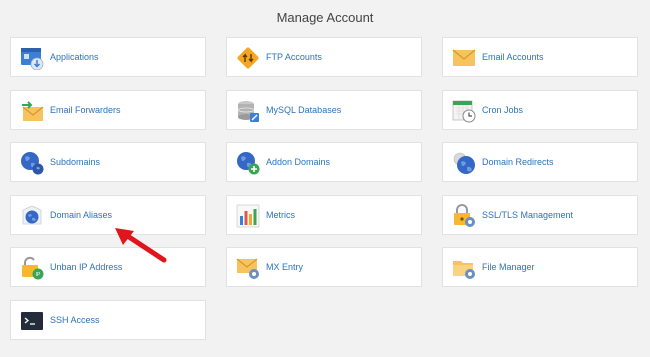 The height and width of the screenshot is (357, 650). I want to click on email-forwarders-label: Email Forwarders, so click(85, 110).